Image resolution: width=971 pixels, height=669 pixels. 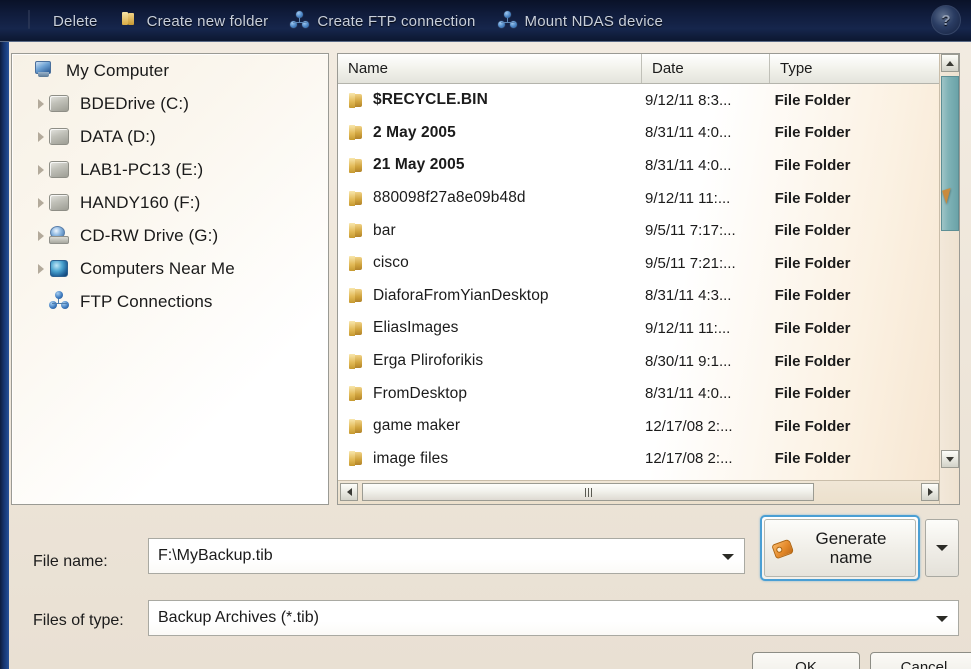 I want to click on scroll-left-icon, so click(x=349, y=492).